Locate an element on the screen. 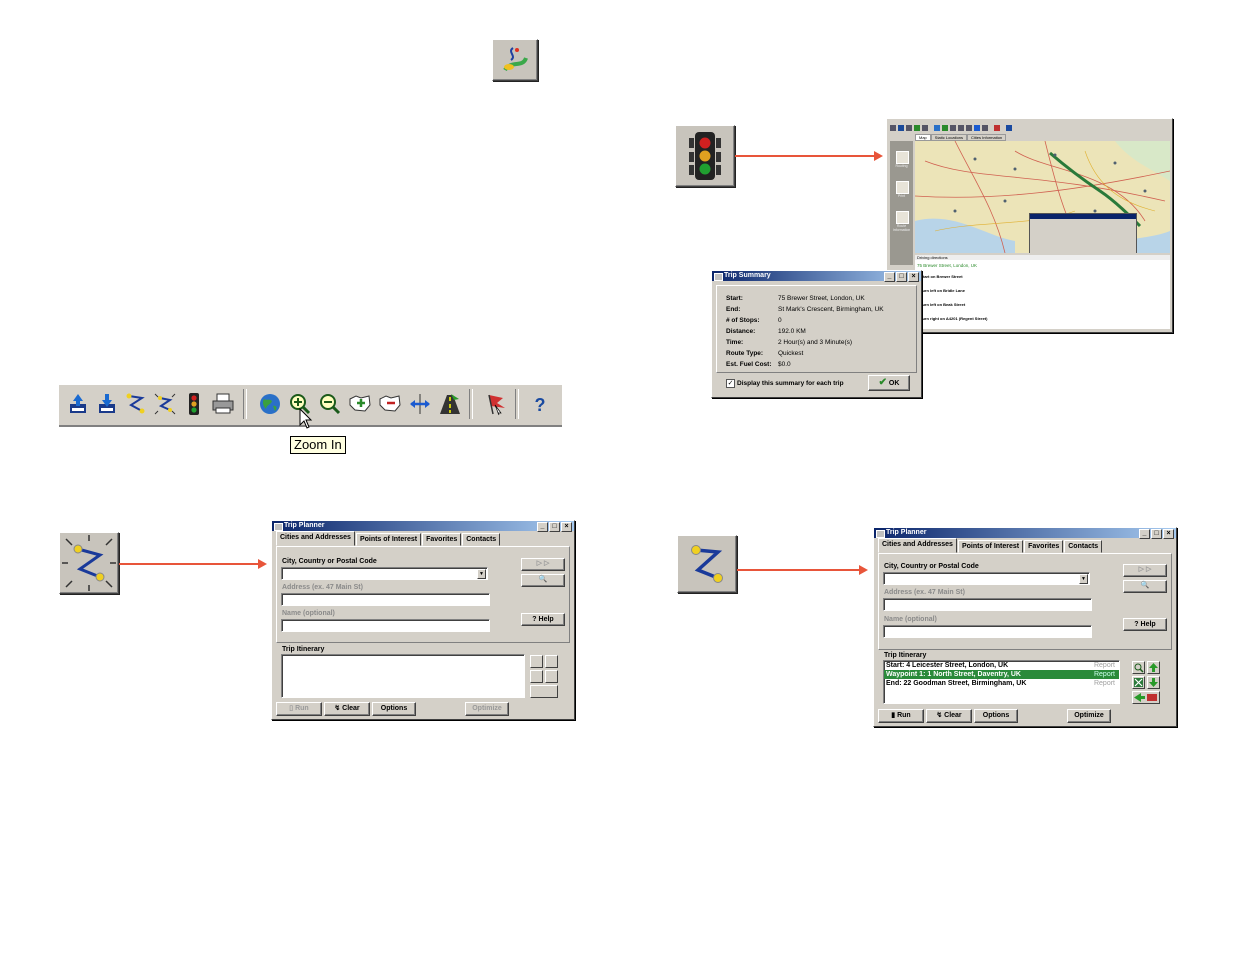  pan-icon is located at coordinates (420, 404).